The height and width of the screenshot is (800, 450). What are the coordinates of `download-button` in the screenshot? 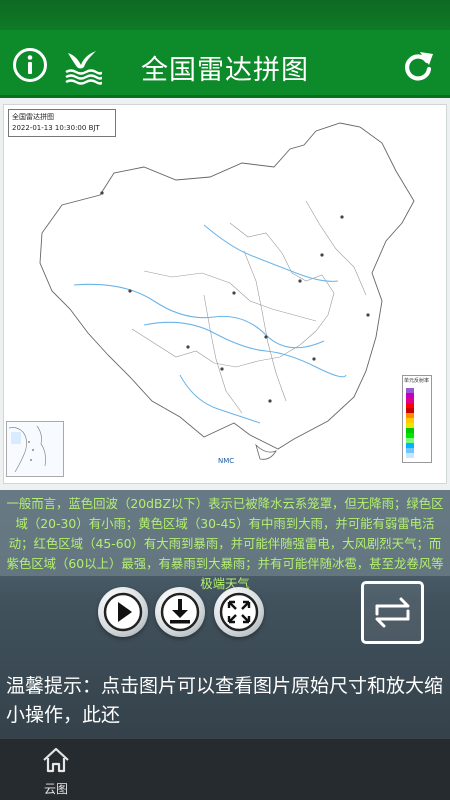 It's located at (180, 612).